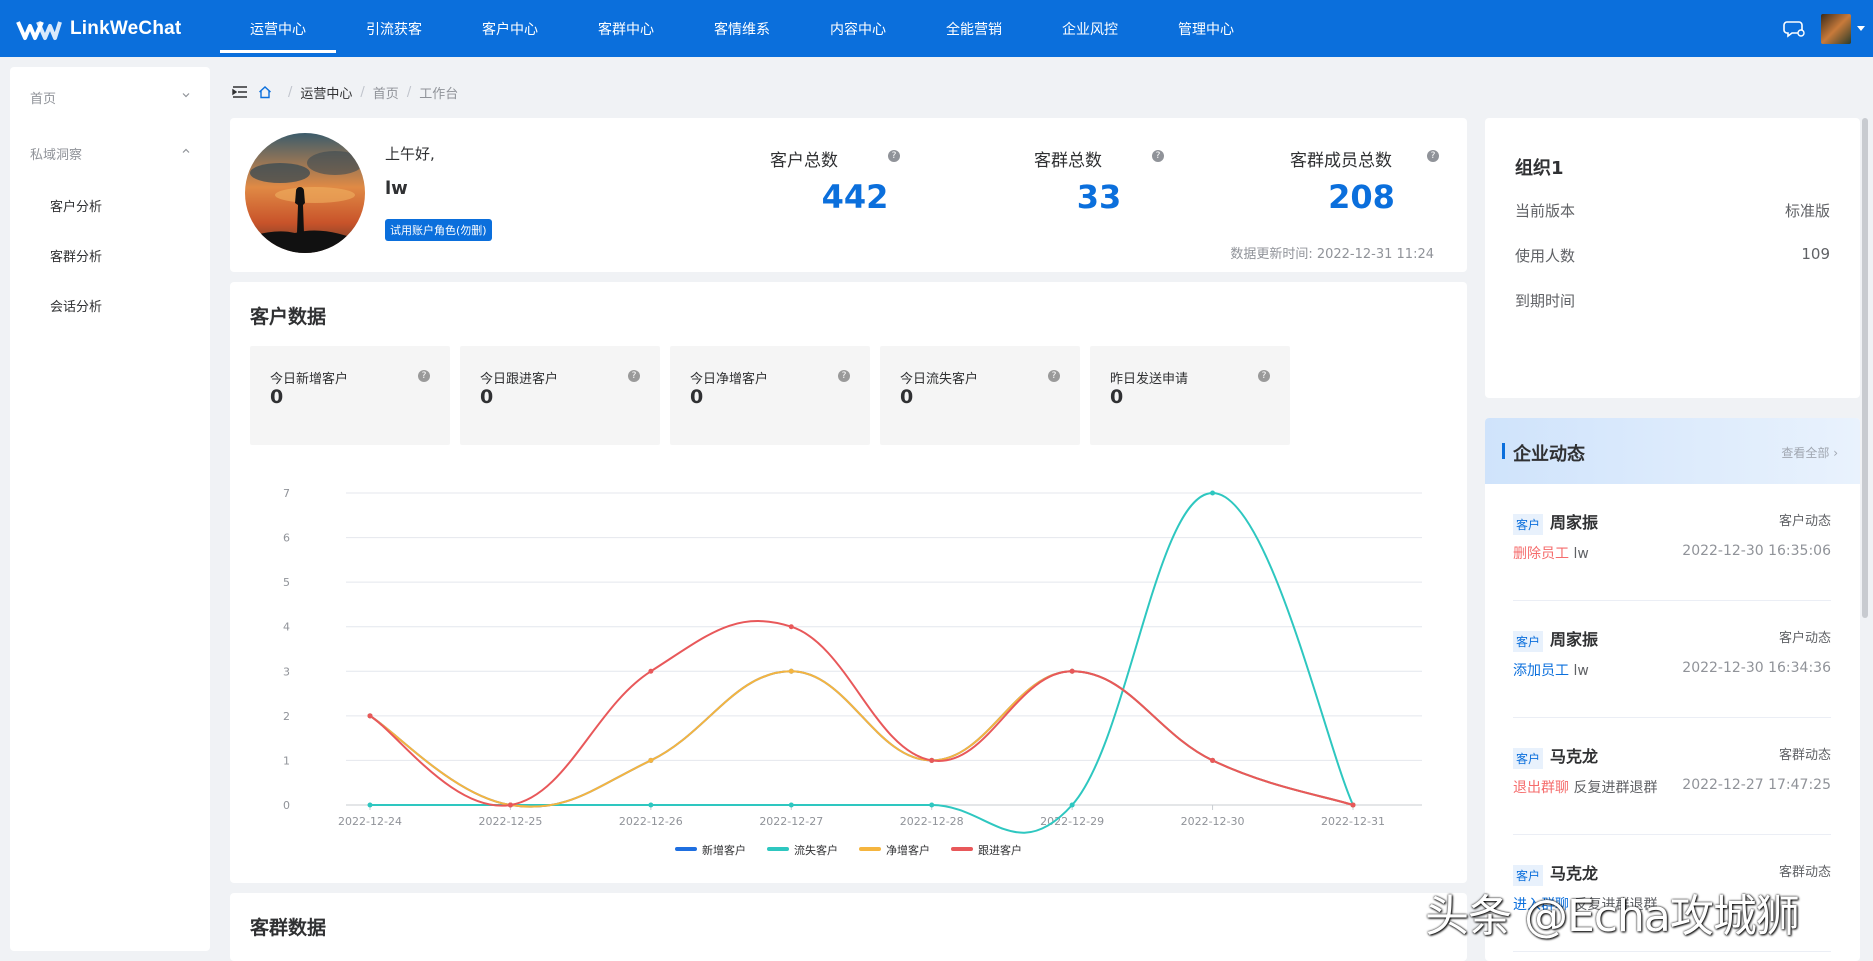 This screenshot has height=961, width=1873. I want to click on mini-stat-requests: 昨日发送申请 ? 0, so click(1190, 395).